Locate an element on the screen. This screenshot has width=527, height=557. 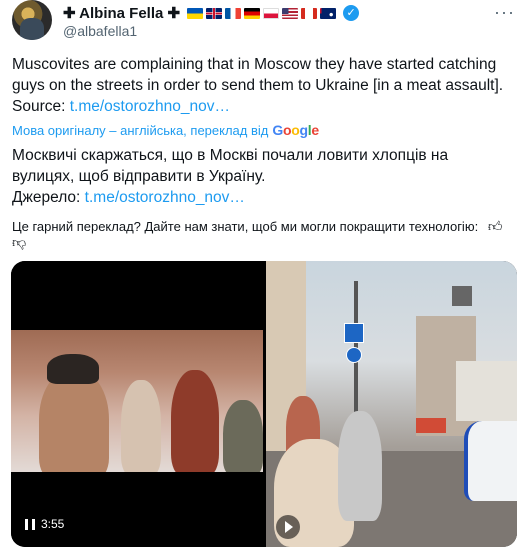
more-options-icon: ··· is located at coordinates (504, 12).